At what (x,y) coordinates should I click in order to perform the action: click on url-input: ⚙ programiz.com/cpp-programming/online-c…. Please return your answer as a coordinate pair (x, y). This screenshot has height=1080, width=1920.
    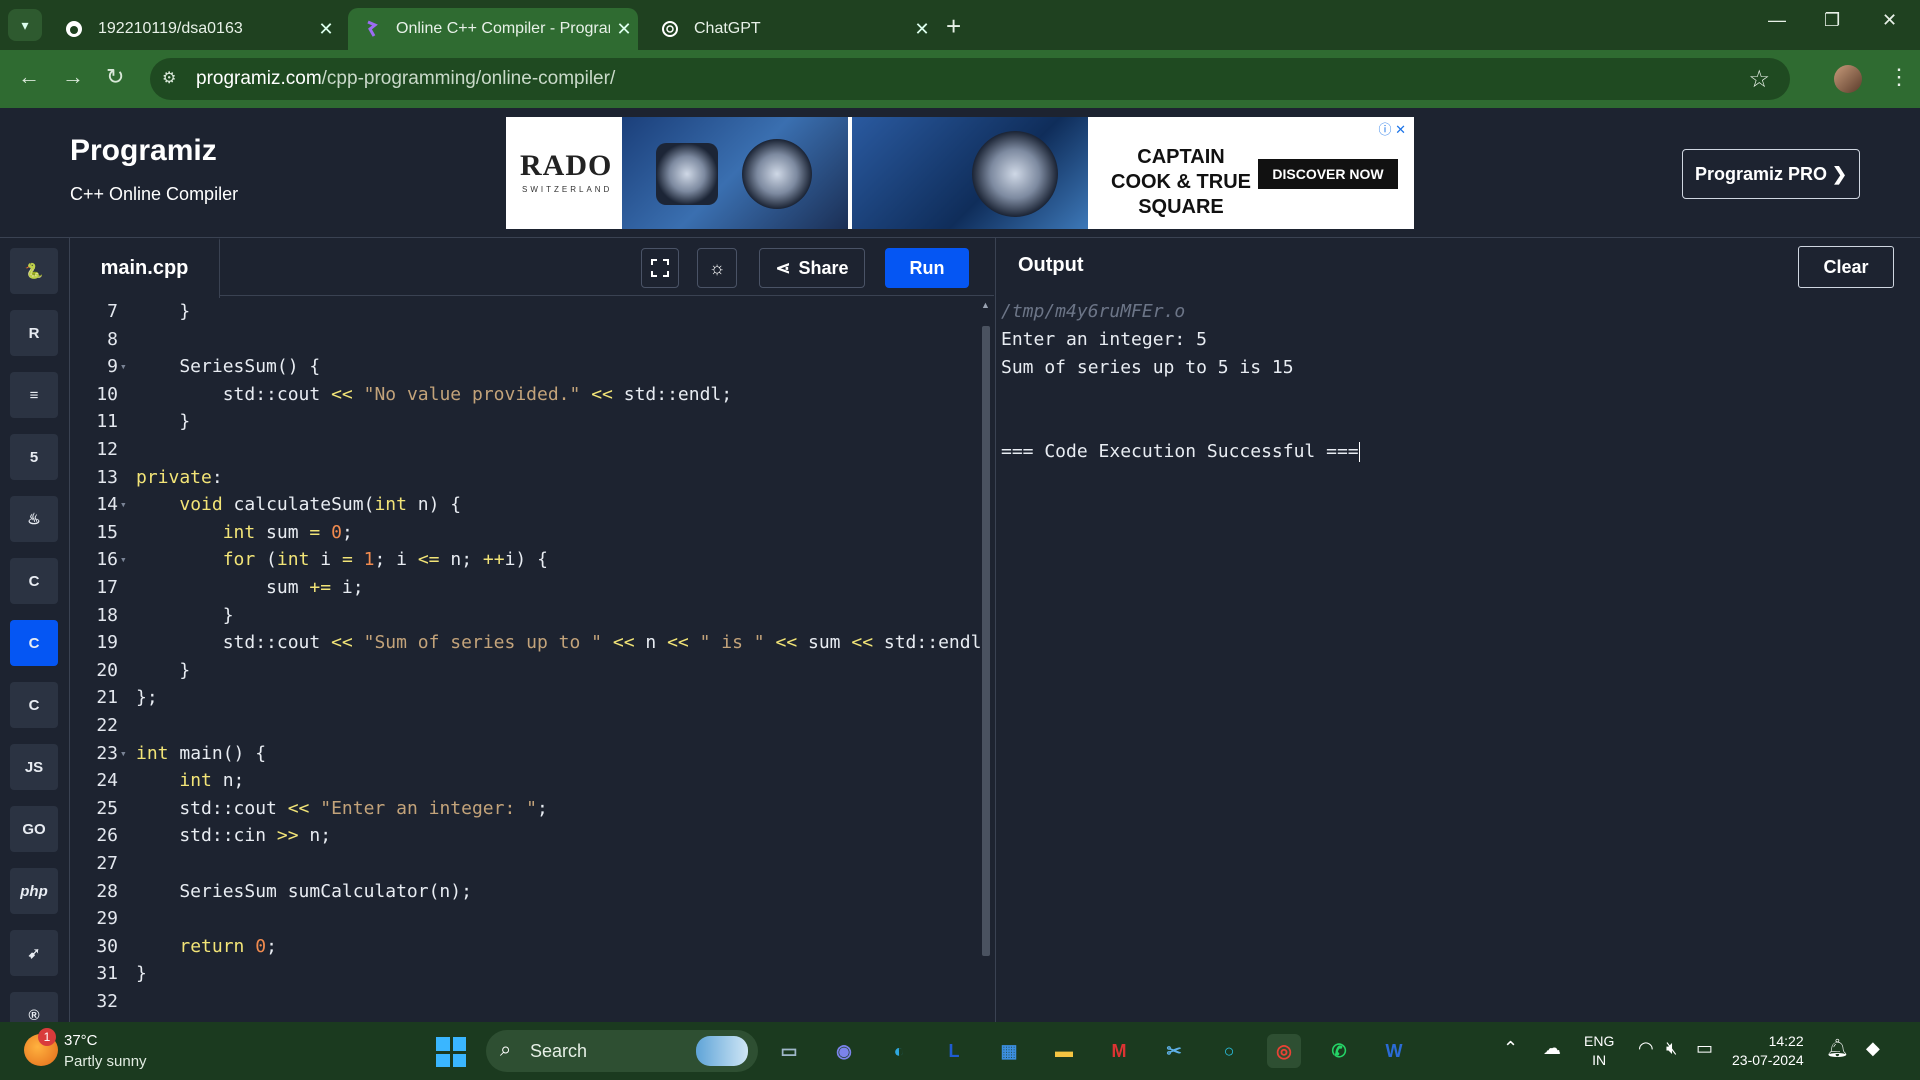
    Looking at the image, I should click on (970, 79).